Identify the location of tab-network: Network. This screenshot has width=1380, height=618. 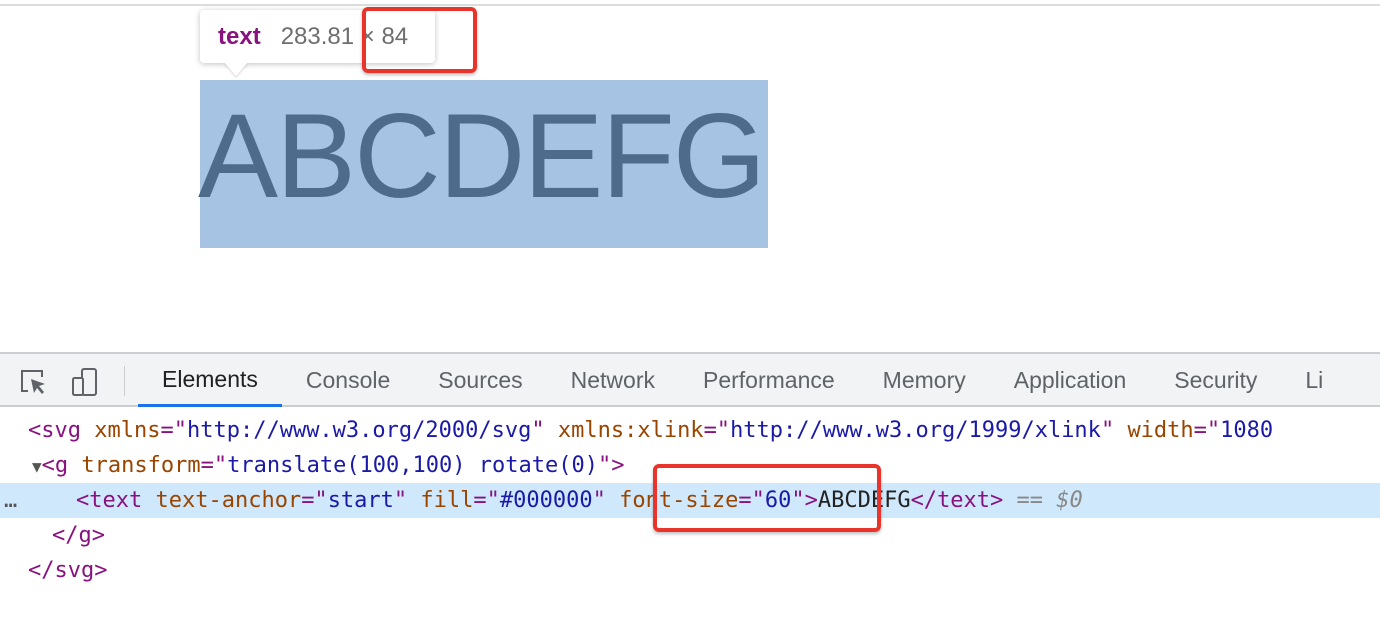
(613, 380).